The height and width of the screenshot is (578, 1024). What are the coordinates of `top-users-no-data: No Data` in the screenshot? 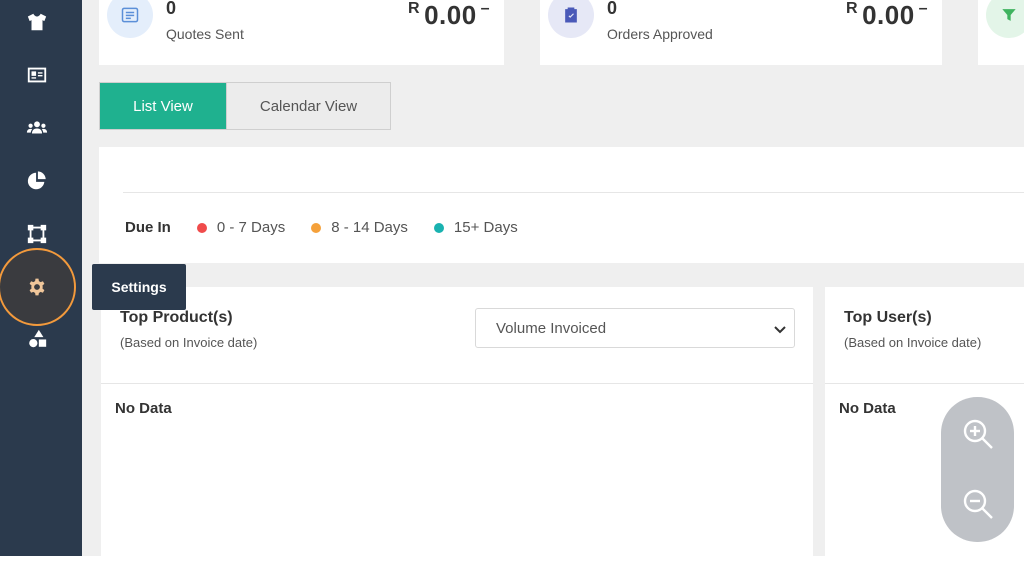 It's located at (867, 408).